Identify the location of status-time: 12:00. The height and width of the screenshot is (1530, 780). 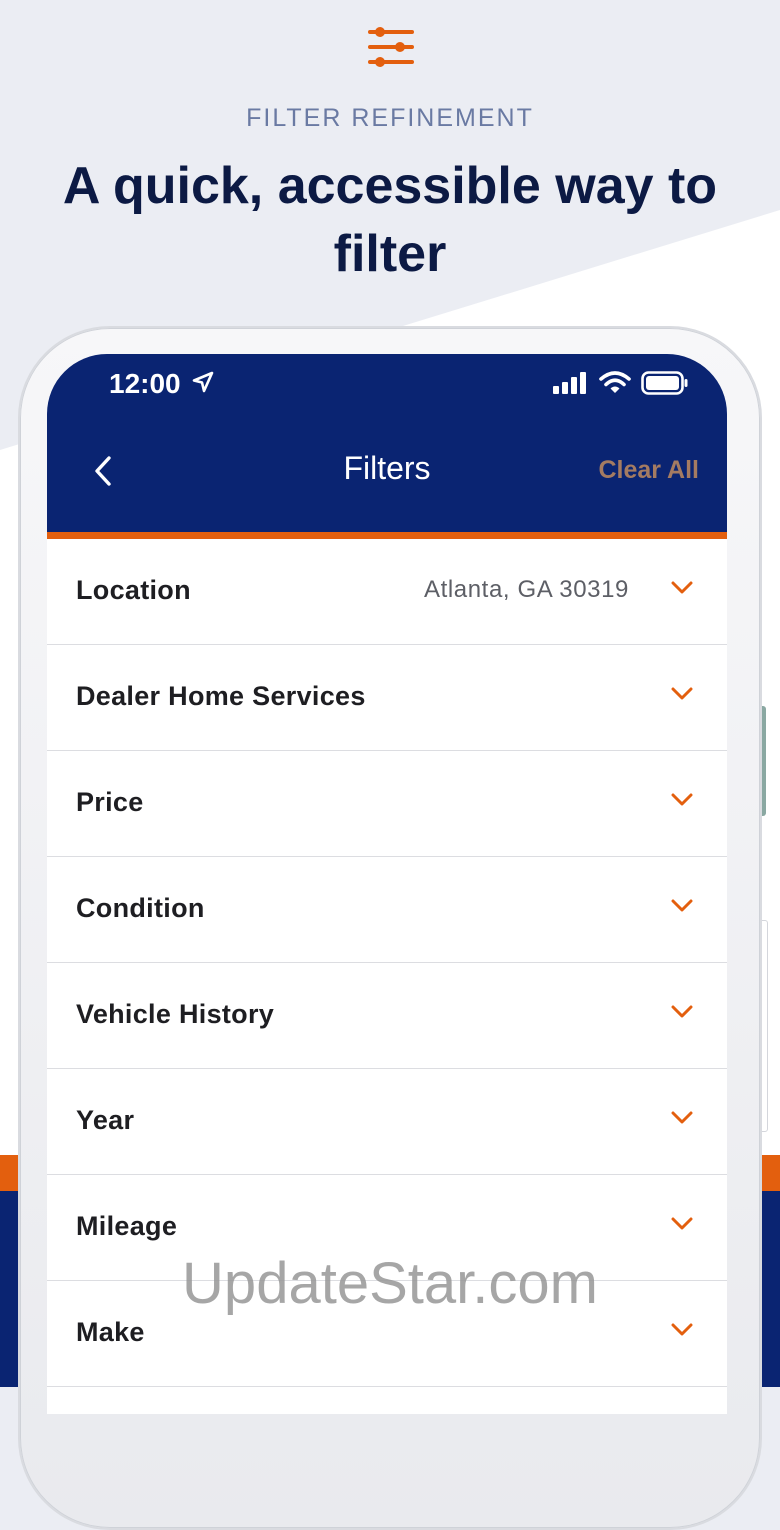
(145, 383).